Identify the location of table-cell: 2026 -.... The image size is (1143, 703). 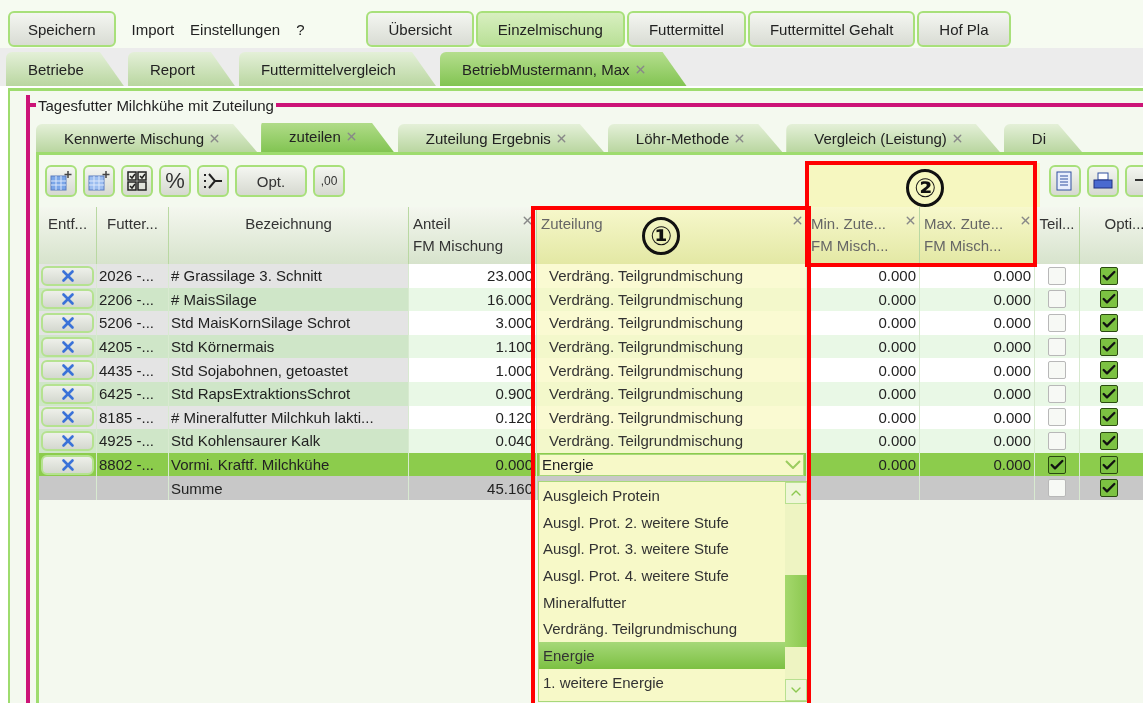
(133, 276).